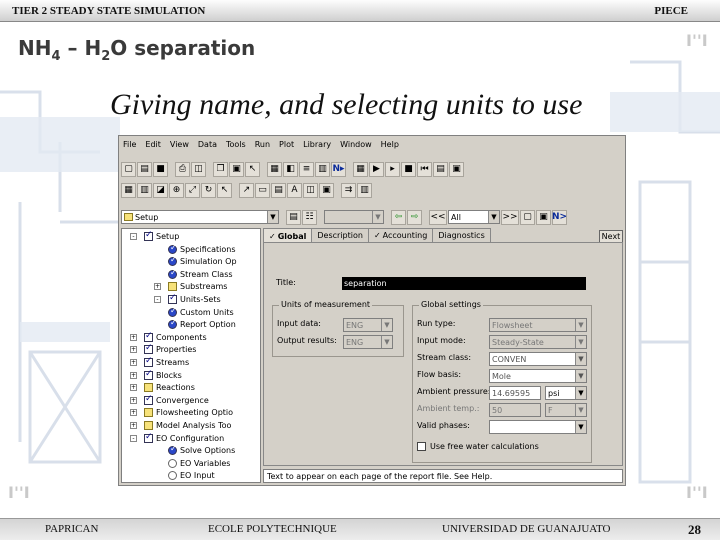 The image size is (720, 540). Describe the element at coordinates (538, 359) in the screenshot. I see `stream-class-select: CONVEN ▼` at that location.